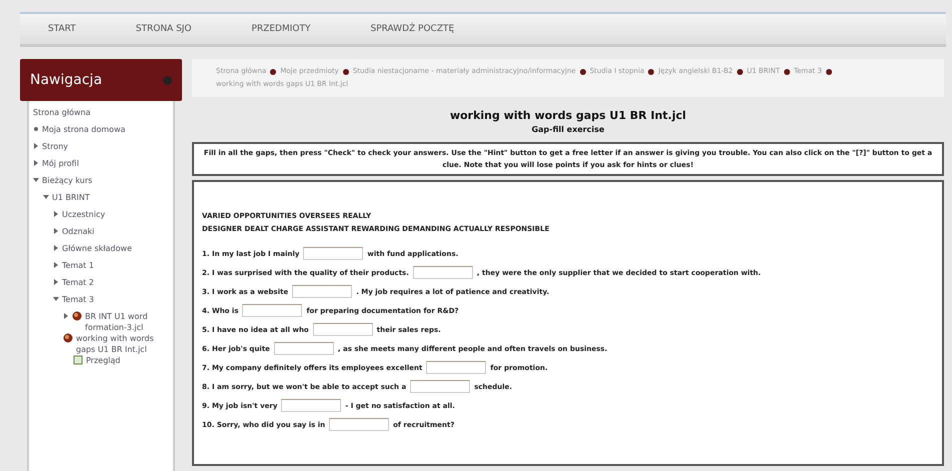 The image size is (952, 471). Describe the element at coordinates (61, 112) in the screenshot. I see `tree-item: Strona główna` at that location.